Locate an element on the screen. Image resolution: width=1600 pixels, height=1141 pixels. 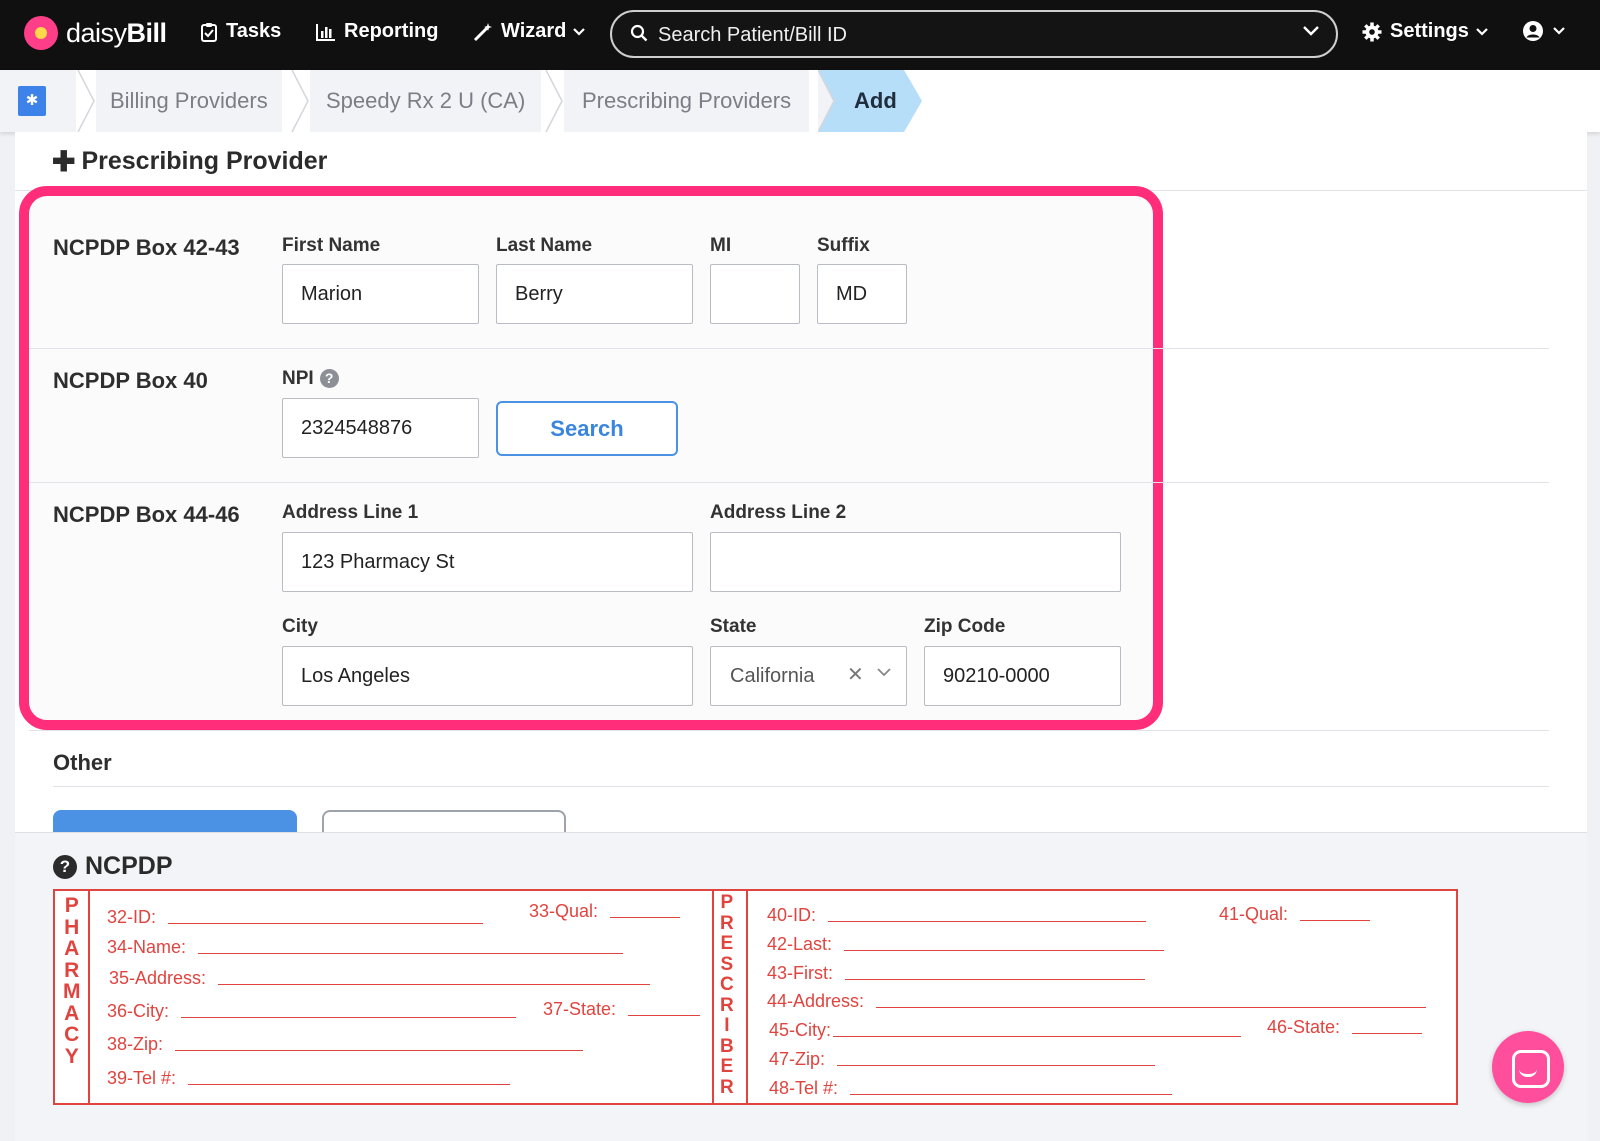
address-line-1-label: Address Line 1 is located at coordinates (350, 512).